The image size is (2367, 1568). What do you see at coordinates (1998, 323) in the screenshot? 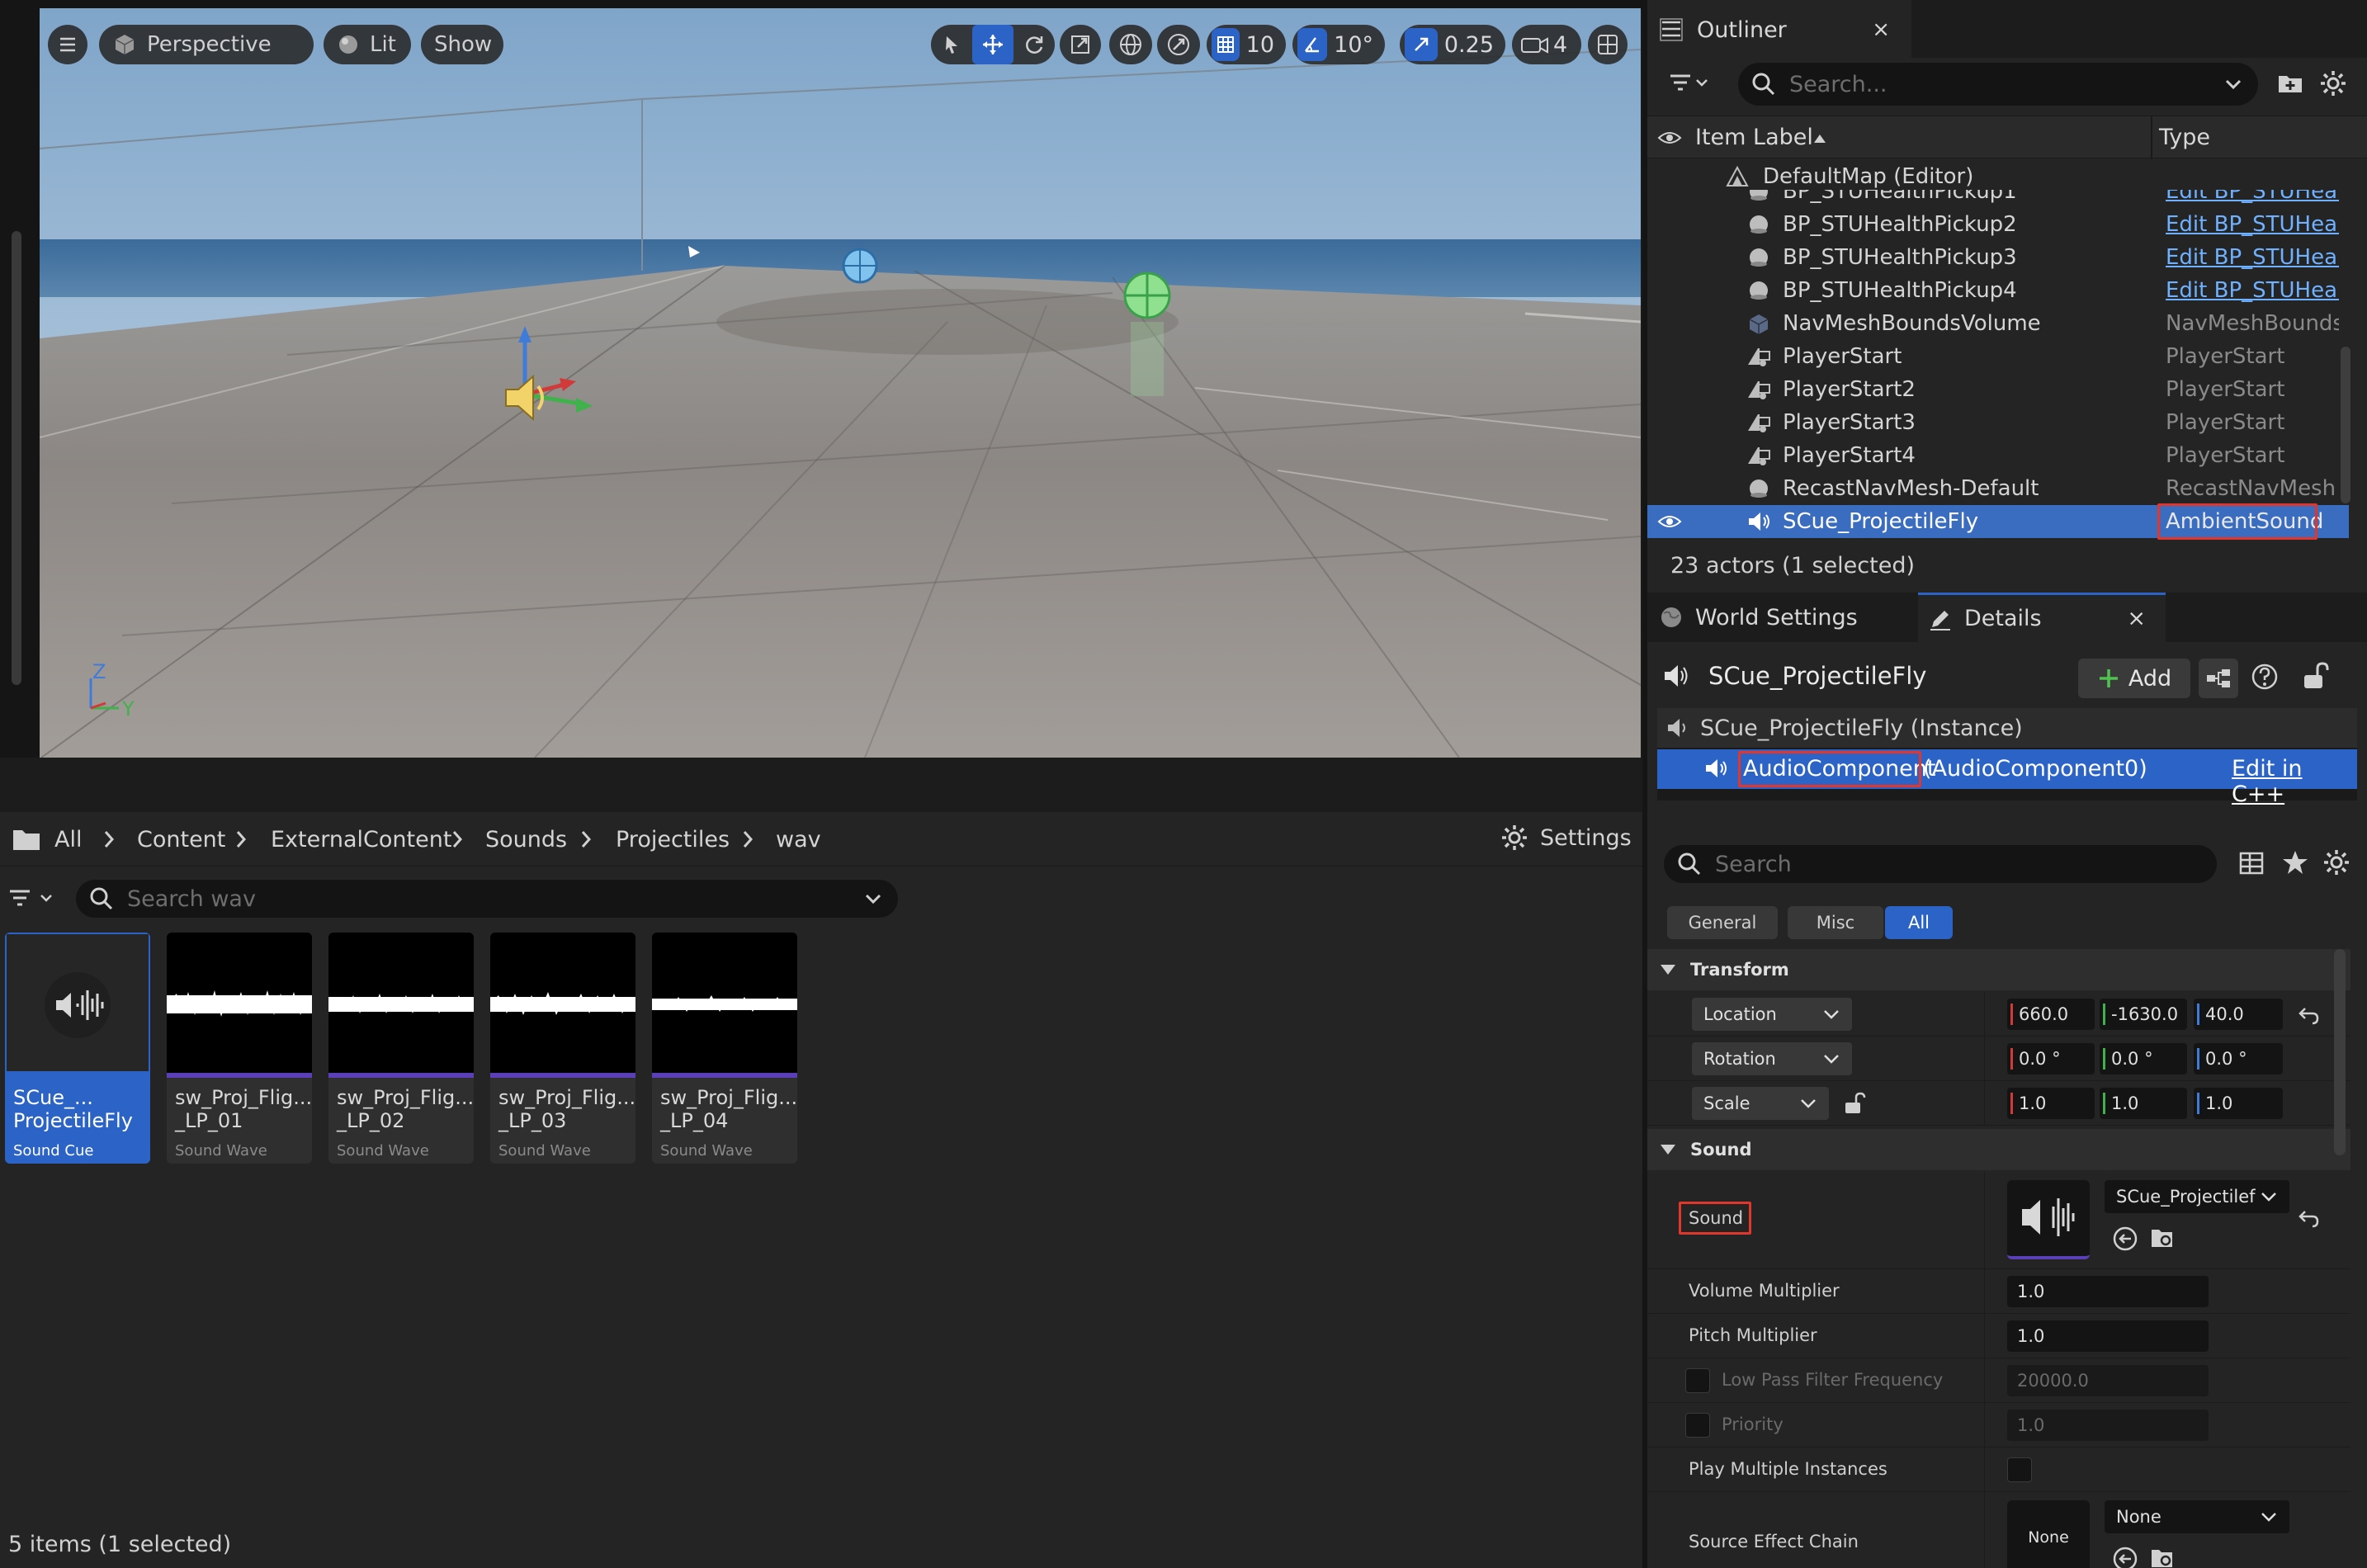
I see `outliner-row: NavMeshBoundsVolume NavMeshBounds'` at bounding box center [1998, 323].